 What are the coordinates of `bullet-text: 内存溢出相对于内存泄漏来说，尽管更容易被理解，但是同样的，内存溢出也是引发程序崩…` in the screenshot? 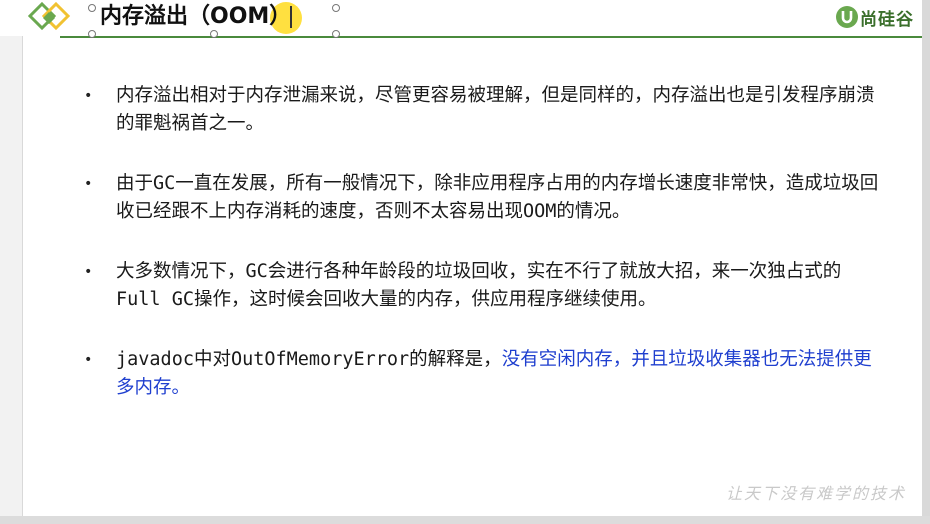 It's located at (495, 109).